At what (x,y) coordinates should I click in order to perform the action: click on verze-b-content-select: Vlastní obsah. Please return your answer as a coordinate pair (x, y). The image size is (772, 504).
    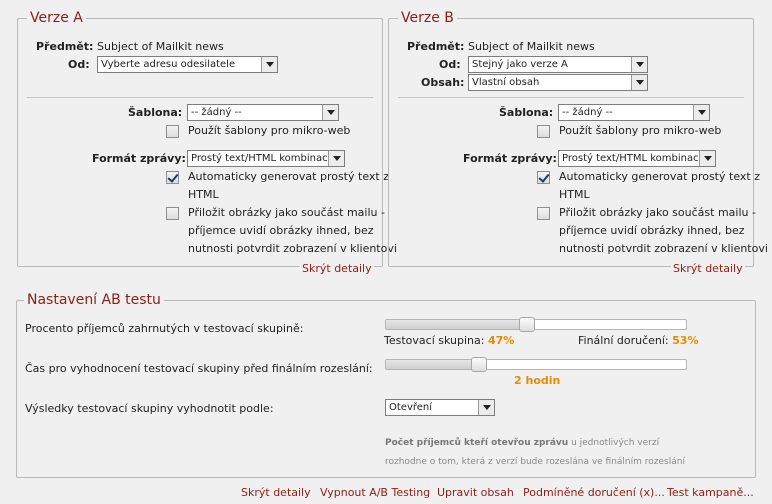
    Looking at the image, I should click on (558, 82).